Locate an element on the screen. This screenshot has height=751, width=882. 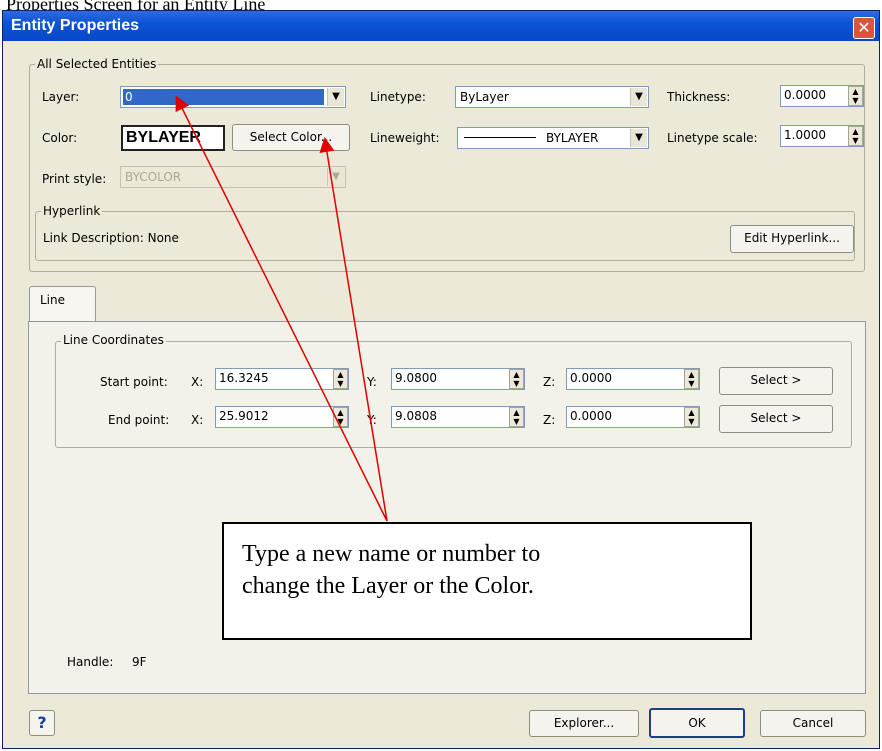
arrow-to-select-color is located at coordinates (353, 329).